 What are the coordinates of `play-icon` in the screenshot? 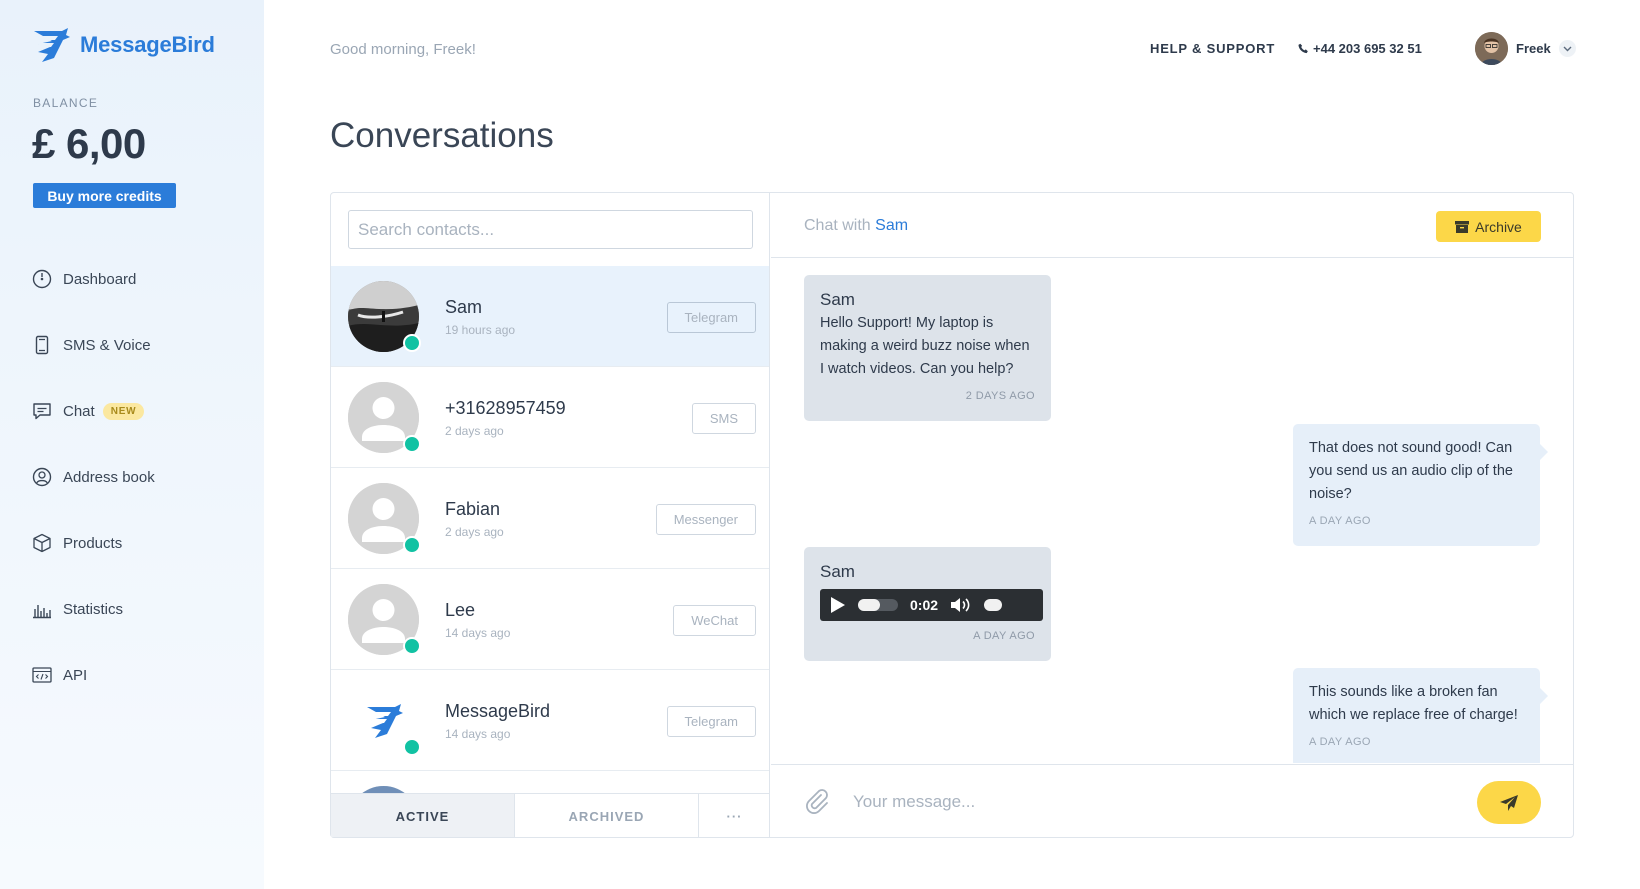 It's located at (838, 605).